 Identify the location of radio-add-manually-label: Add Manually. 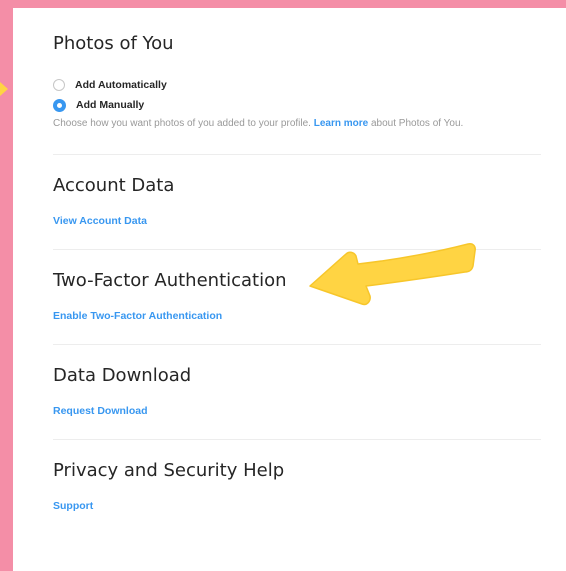
(110, 105).